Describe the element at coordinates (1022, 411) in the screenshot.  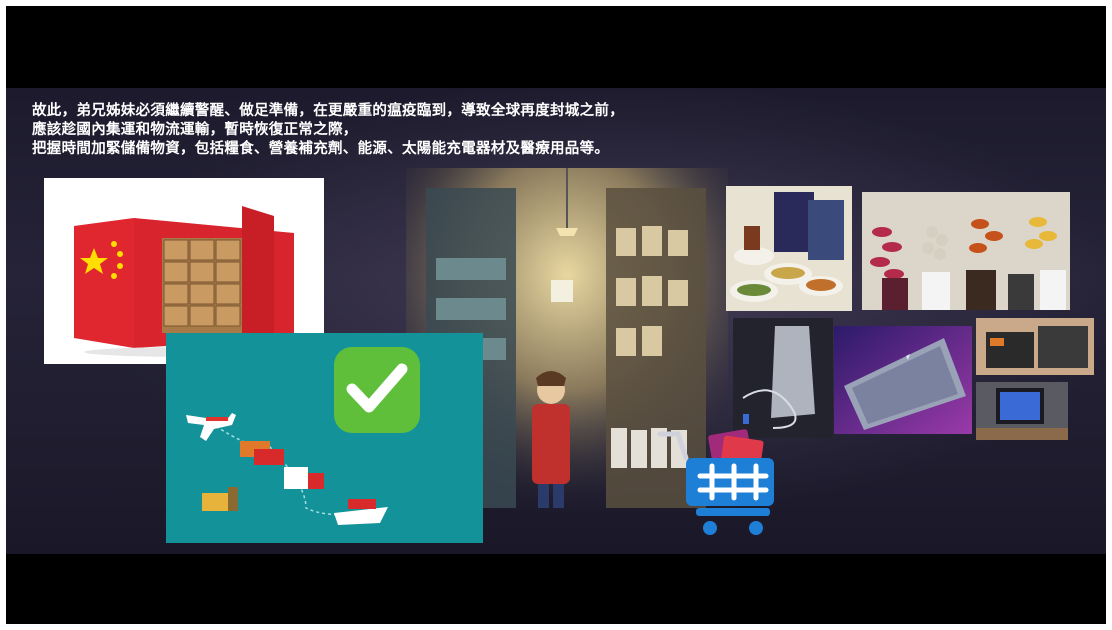
I see `tablet-image` at that location.